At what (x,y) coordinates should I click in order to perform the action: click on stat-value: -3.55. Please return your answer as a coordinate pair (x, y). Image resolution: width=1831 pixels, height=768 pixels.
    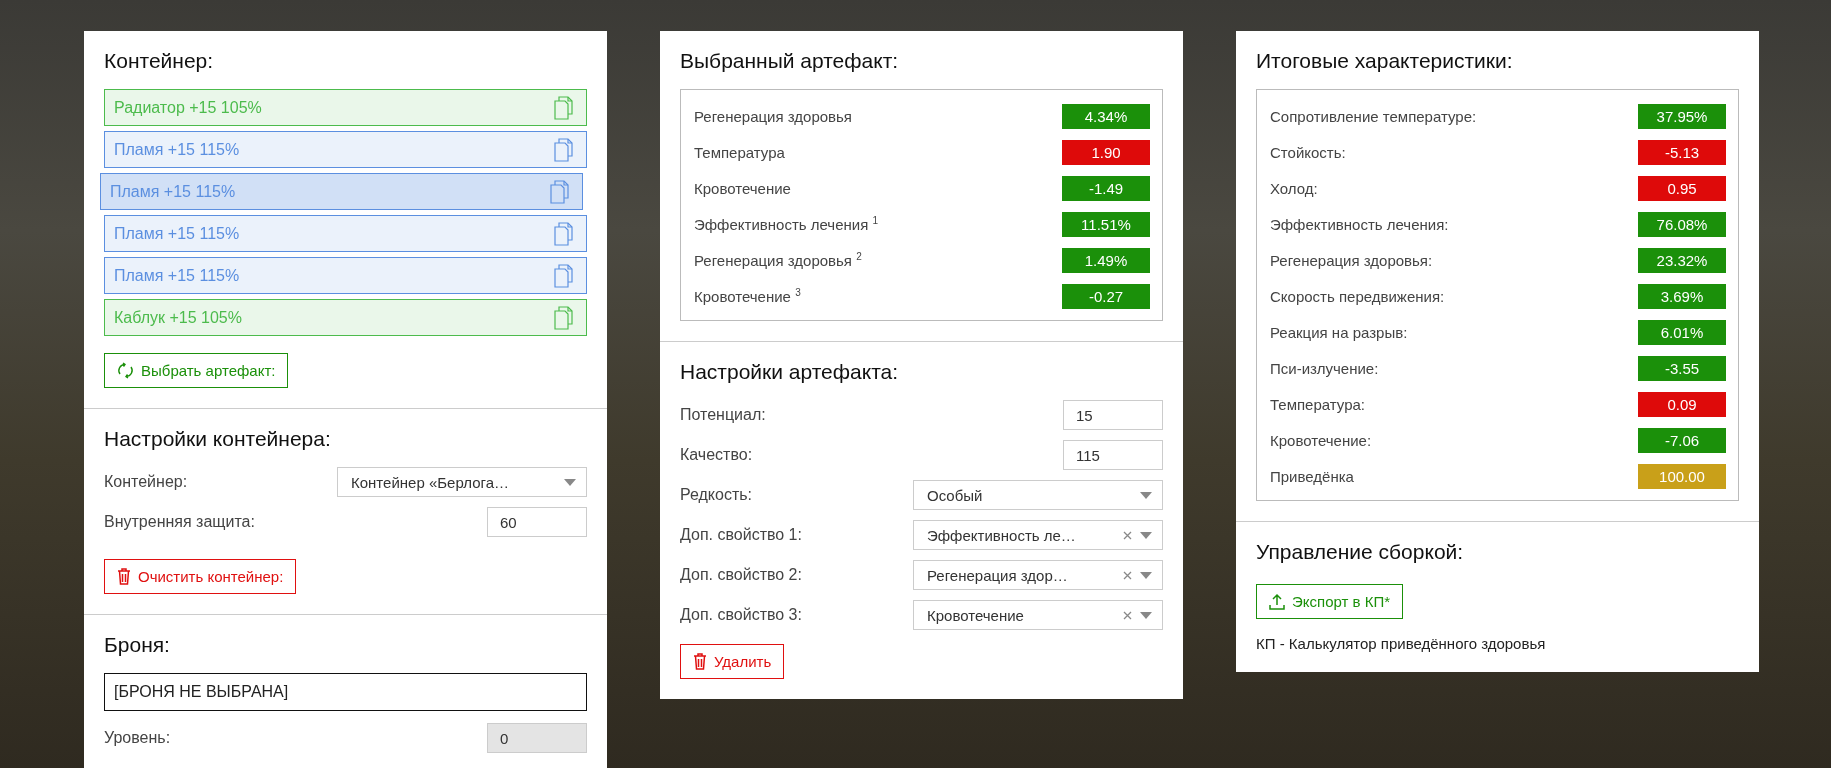
    Looking at the image, I should click on (1682, 368).